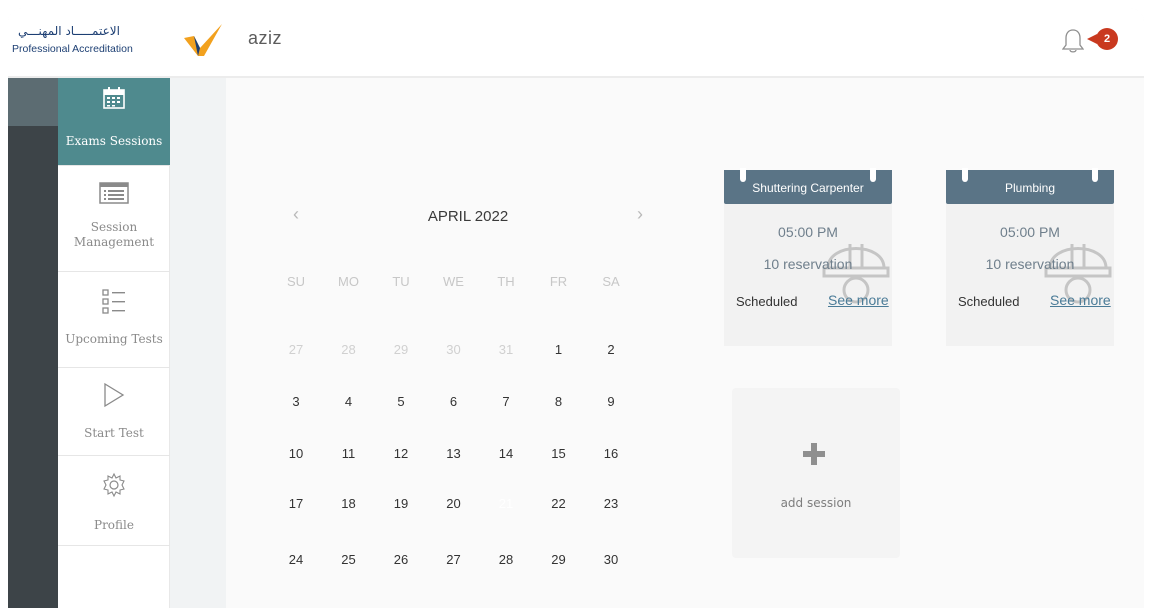 This screenshot has width=1153, height=610. I want to click on weekday-label: FR, so click(558, 281).